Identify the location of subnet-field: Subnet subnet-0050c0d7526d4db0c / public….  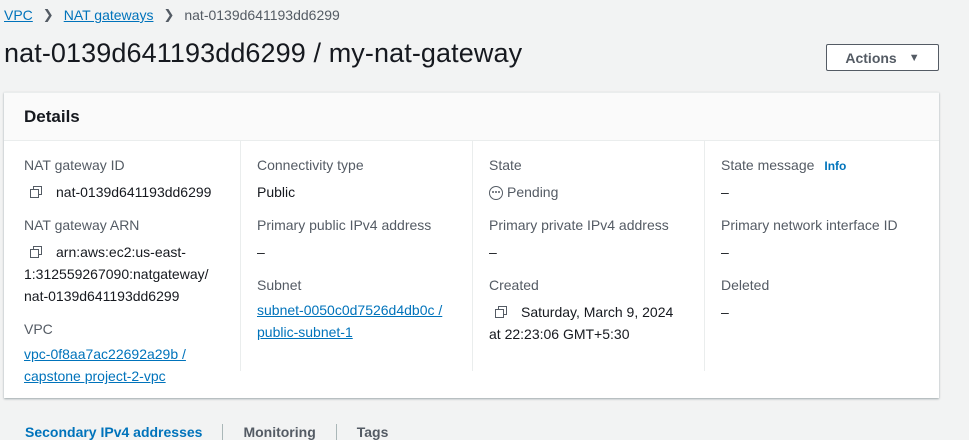
(349, 310).